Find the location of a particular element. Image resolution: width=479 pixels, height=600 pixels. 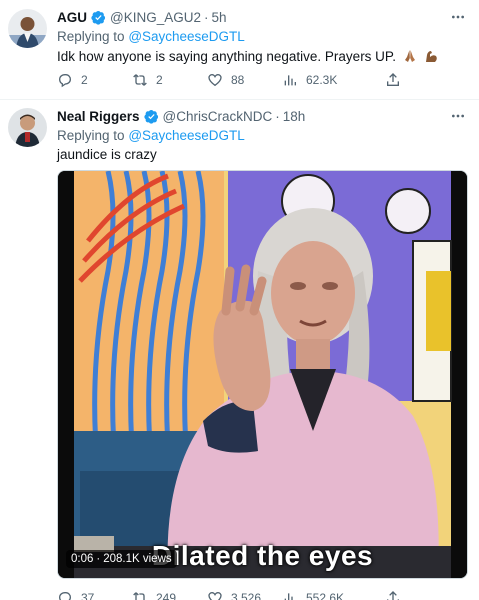

avatar-neal-riggers is located at coordinates (27, 127).